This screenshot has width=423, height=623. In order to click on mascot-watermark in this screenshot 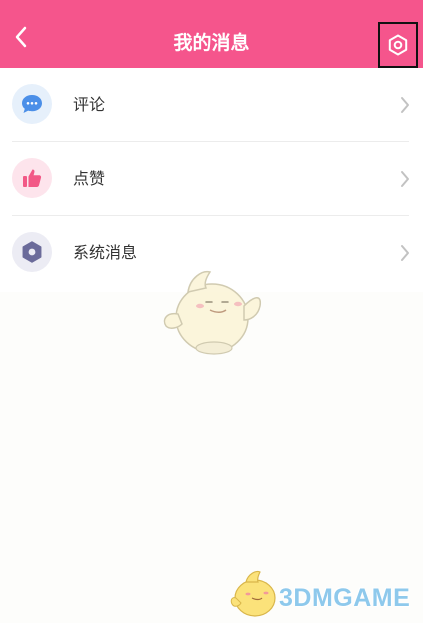, I will do `click(212, 312)`.